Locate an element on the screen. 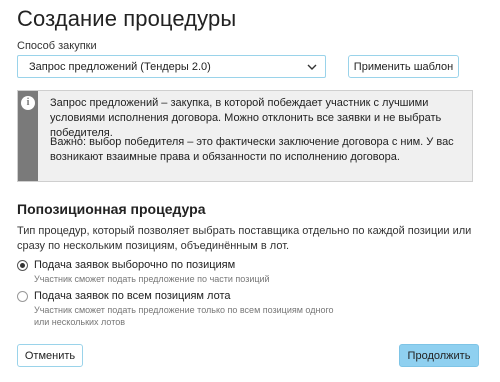 The width and height of the screenshot is (500, 382). radio-label: Подача заявок по всем позициям лота is located at coordinates (184, 296).